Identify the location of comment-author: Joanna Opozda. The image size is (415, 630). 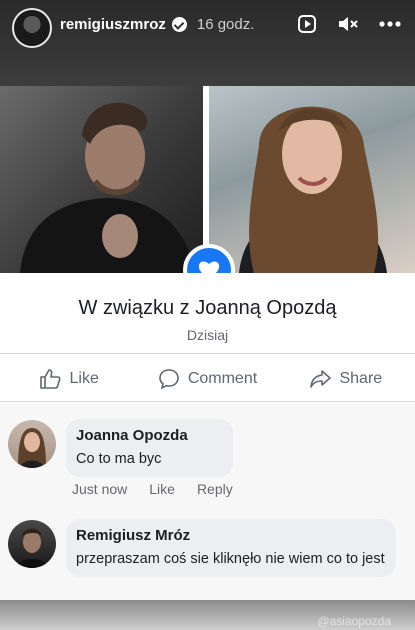
(149, 435).